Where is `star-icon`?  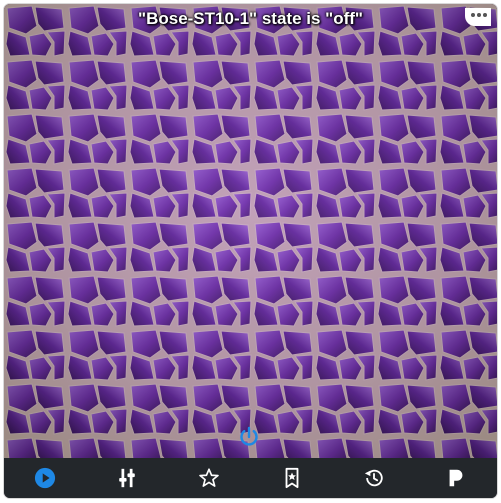 star-icon is located at coordinates (209, 477).